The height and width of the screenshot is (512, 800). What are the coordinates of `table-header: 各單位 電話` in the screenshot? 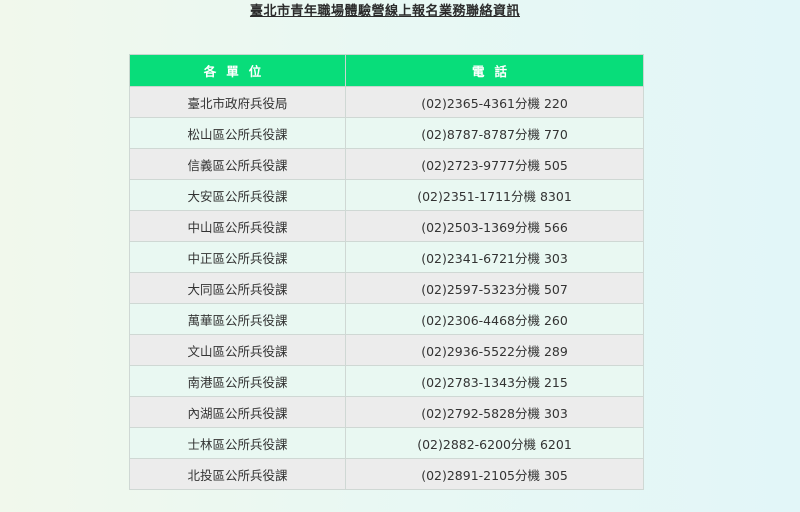 It's located at (386, 70).